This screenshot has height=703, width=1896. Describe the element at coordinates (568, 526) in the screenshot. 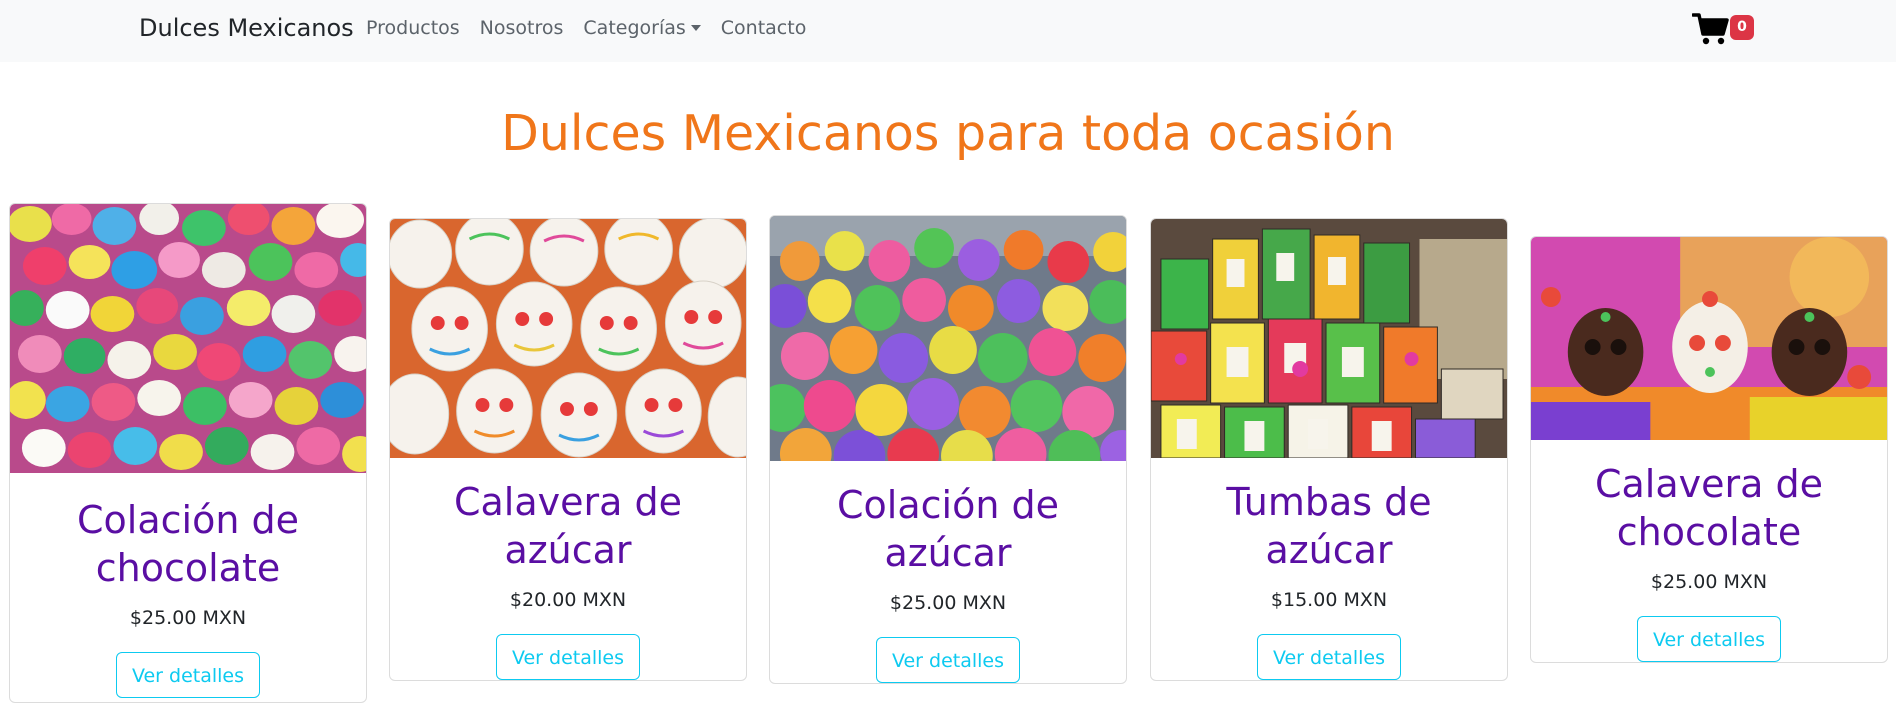

I see `product-title: Calavera de azúcar` at that location.